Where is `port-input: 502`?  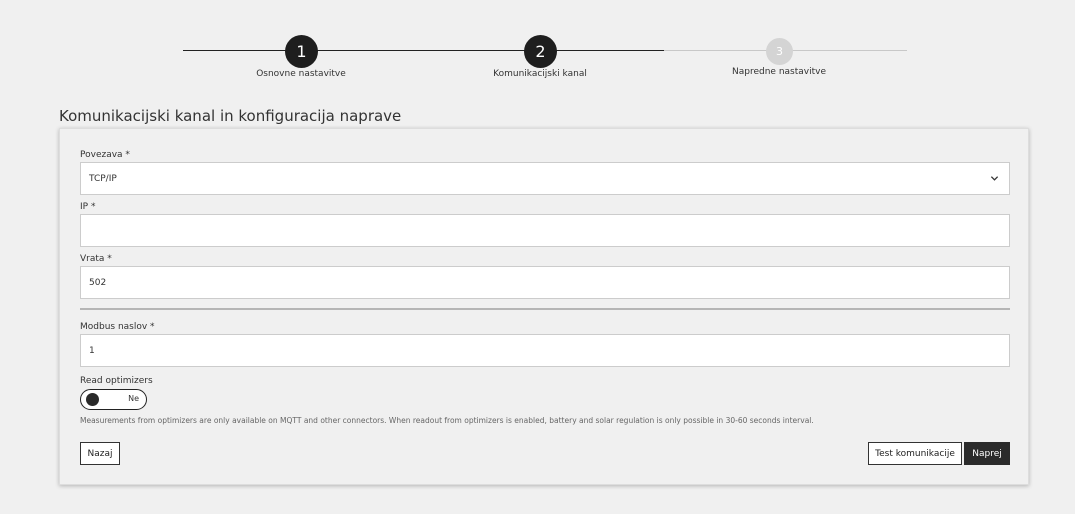 port-input: 502 is located at coordinates (545, 282).